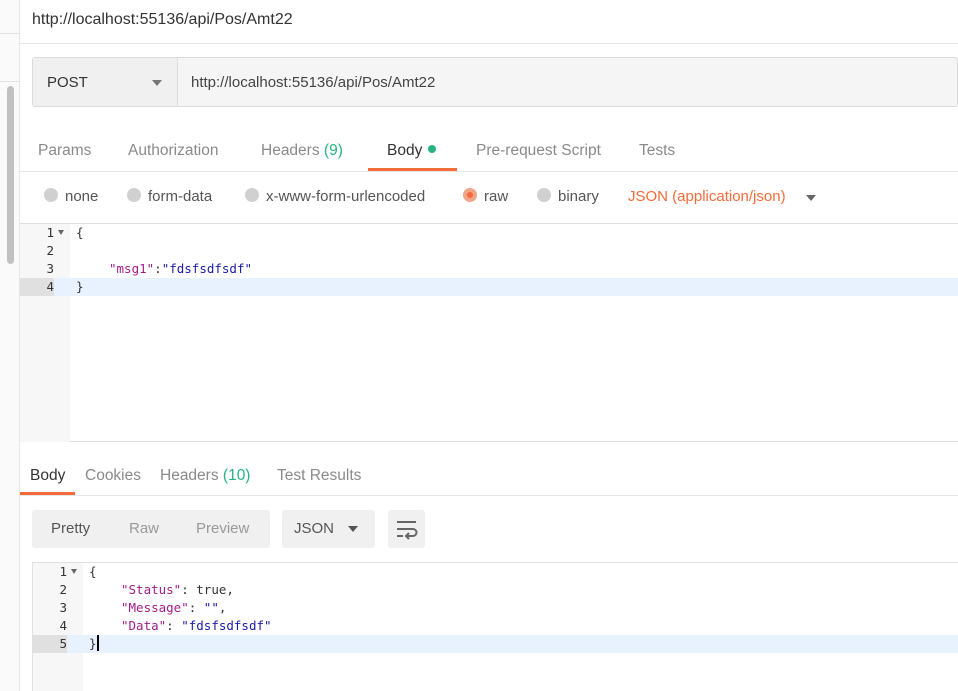  Describe the element at coordinates (335, 196) in the screenshot. I see `radio-x-www-form-urlencoded: x-www-form-urlencoded` at that location.